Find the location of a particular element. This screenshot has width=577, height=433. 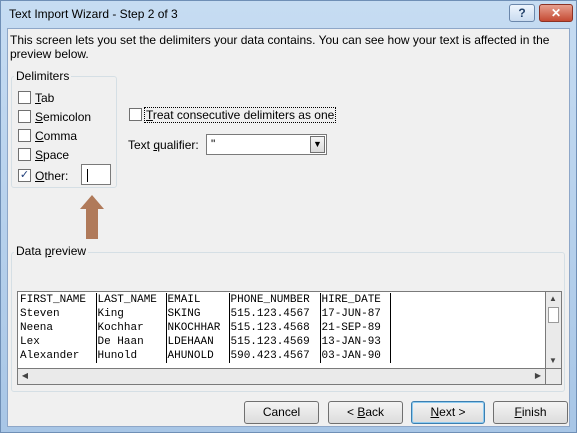

delimiters-group-title: Delimiters is located at coordinates (43, 76).